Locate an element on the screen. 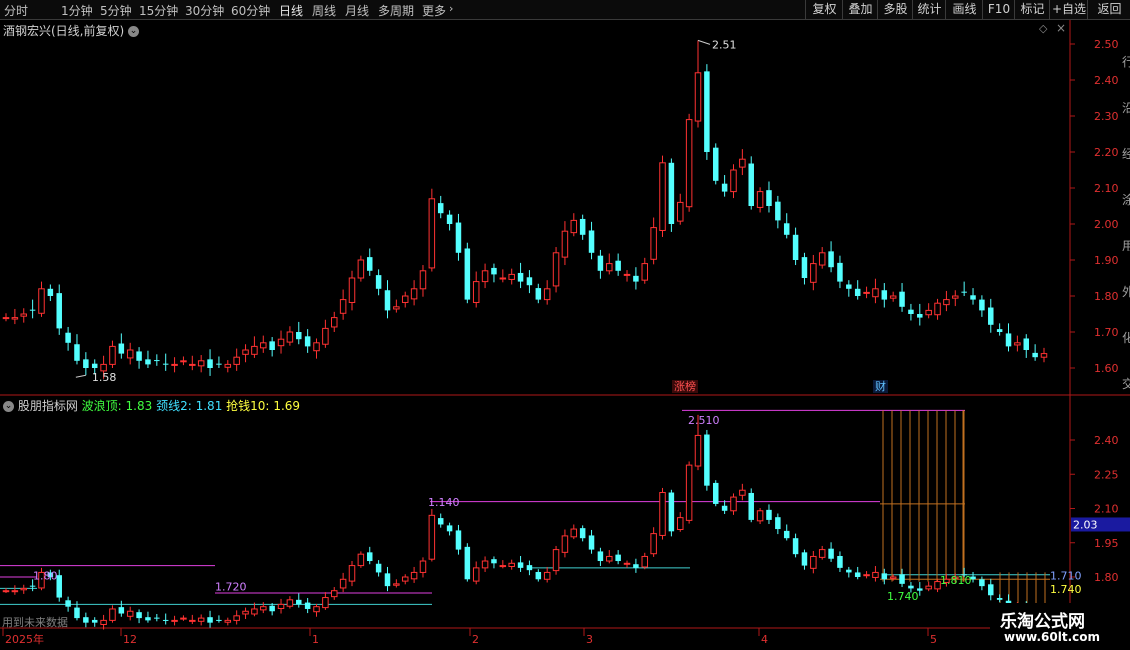  add-favorite-button: +自选 is located at coordinates (1068, 9).